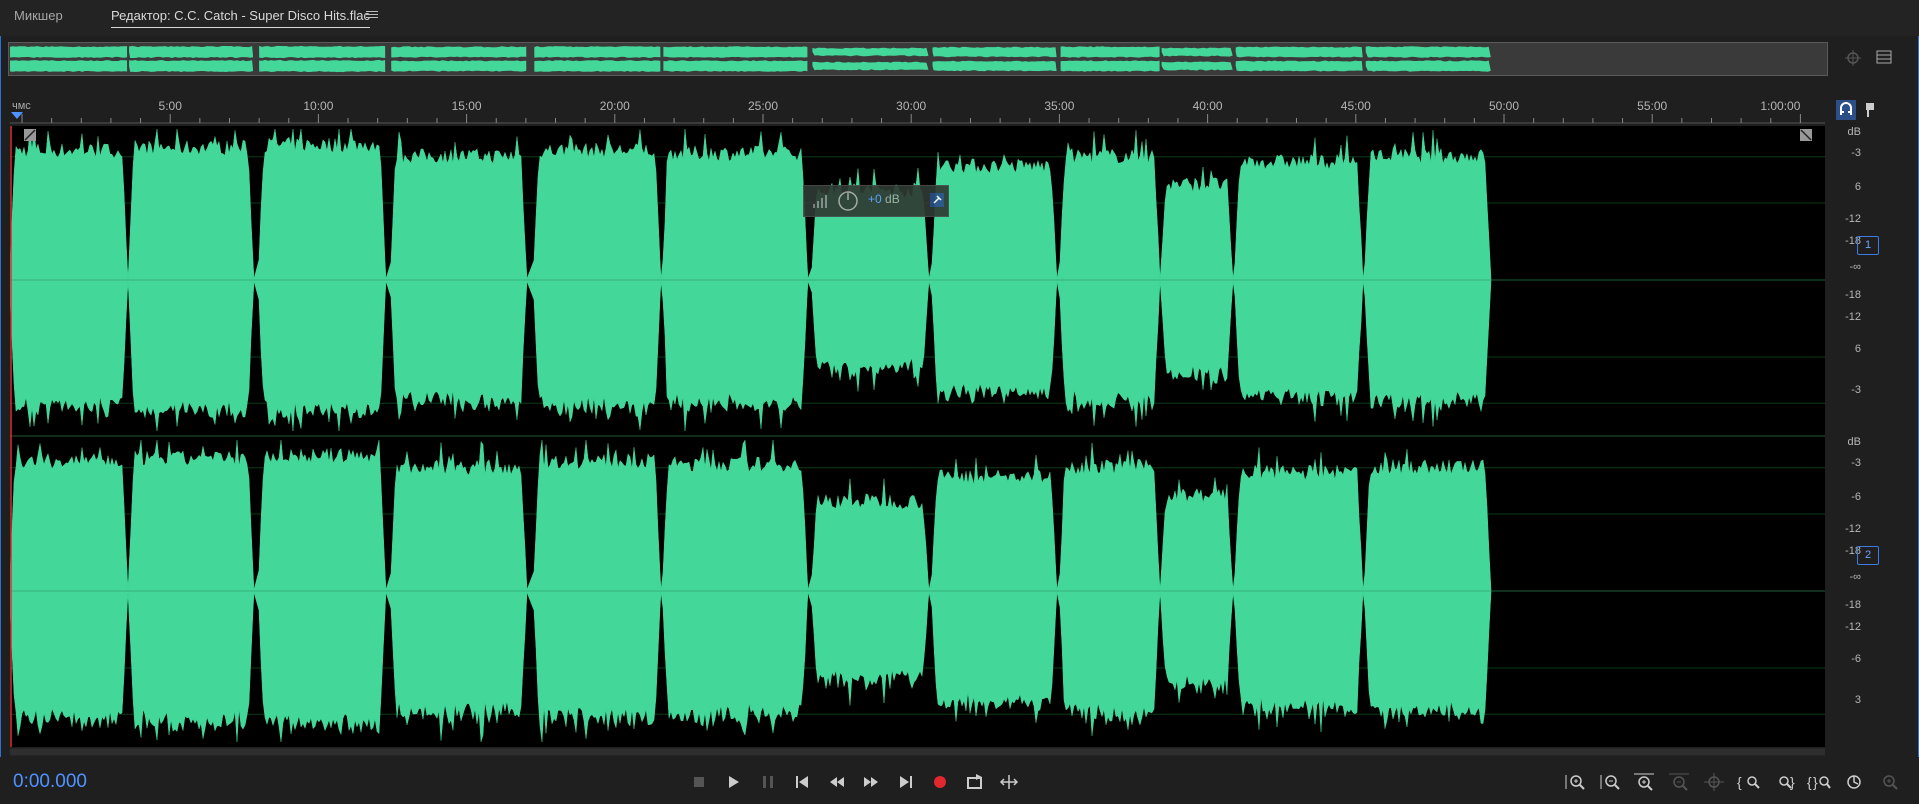  Describe the element at coordinates (699, 782) in the screenshot. I see `stop-icon` at that location.